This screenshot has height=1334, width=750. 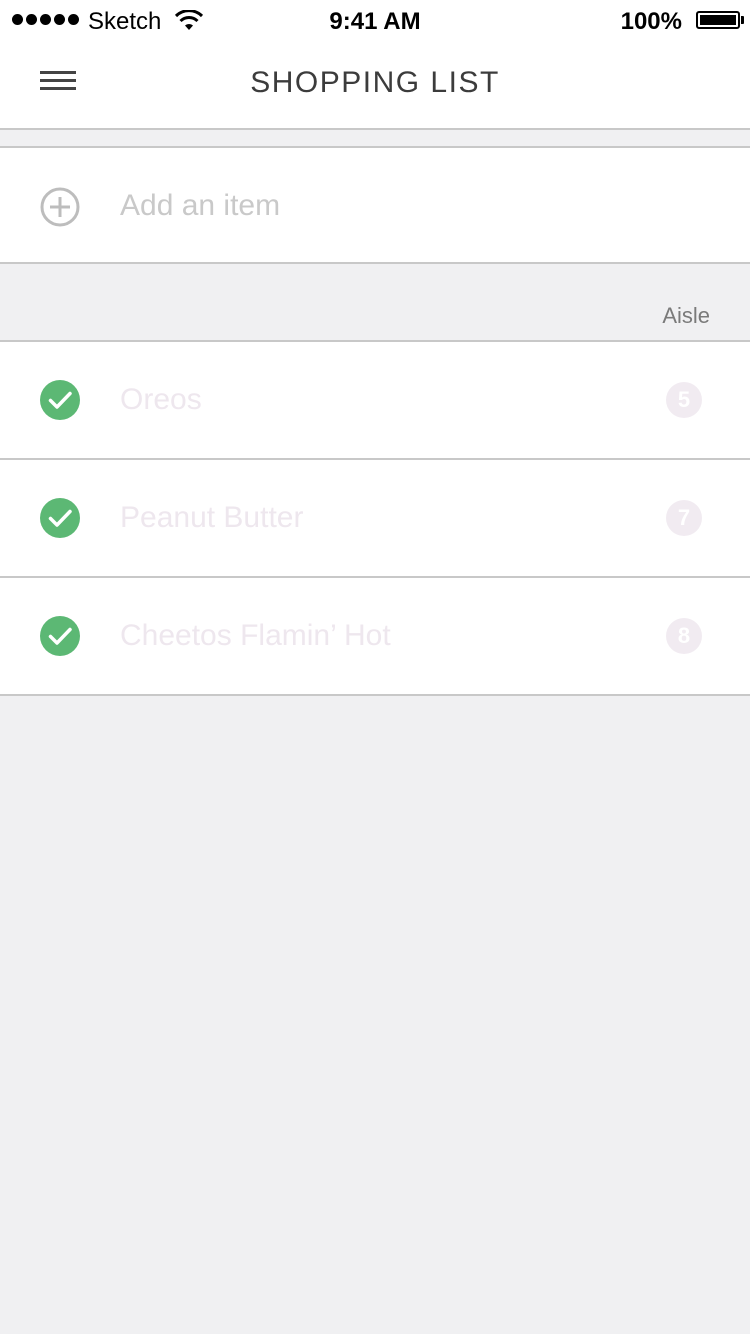 I want to click on add-item-row, so click(x=375, y=205).